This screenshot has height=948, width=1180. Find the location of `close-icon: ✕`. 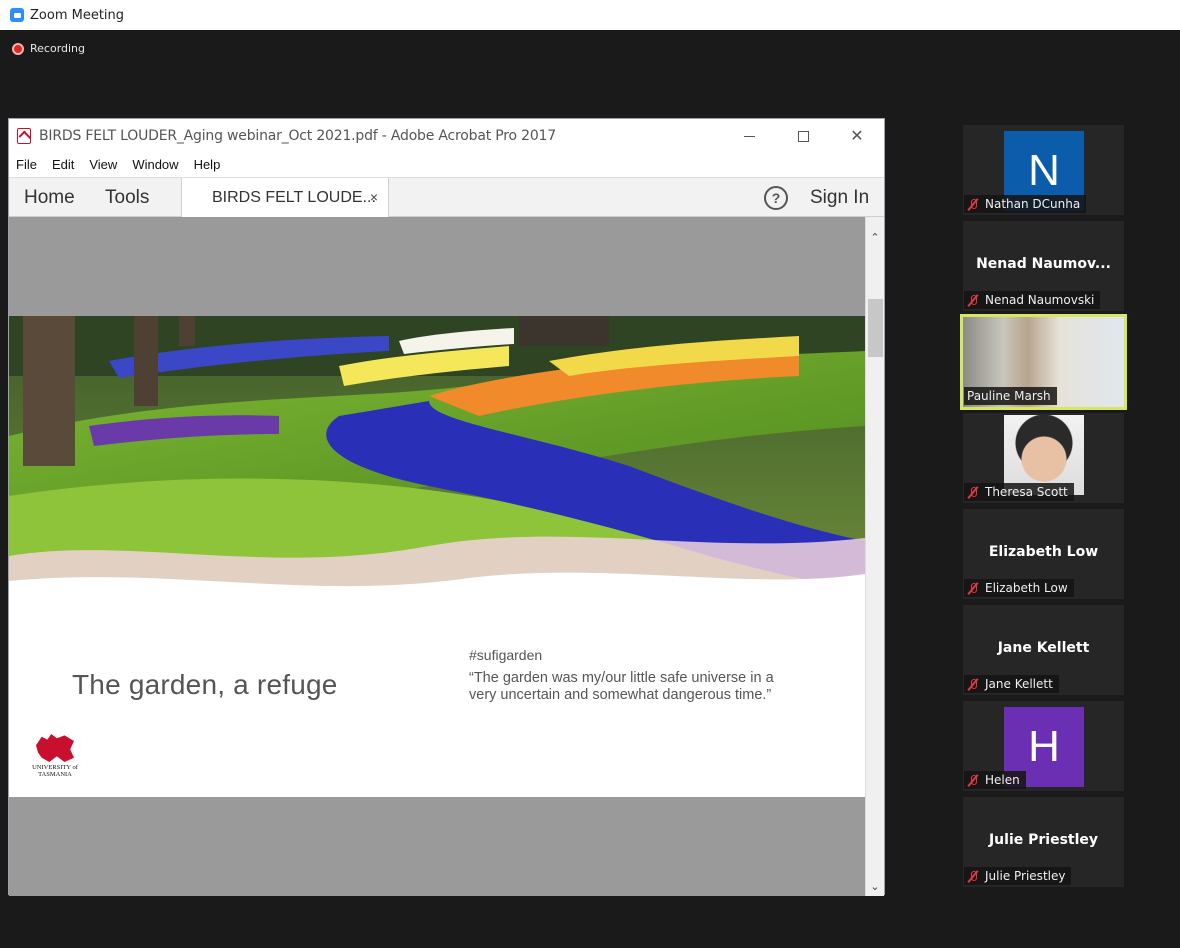

close-icon: ✕ is located at coordinates (857, 136).